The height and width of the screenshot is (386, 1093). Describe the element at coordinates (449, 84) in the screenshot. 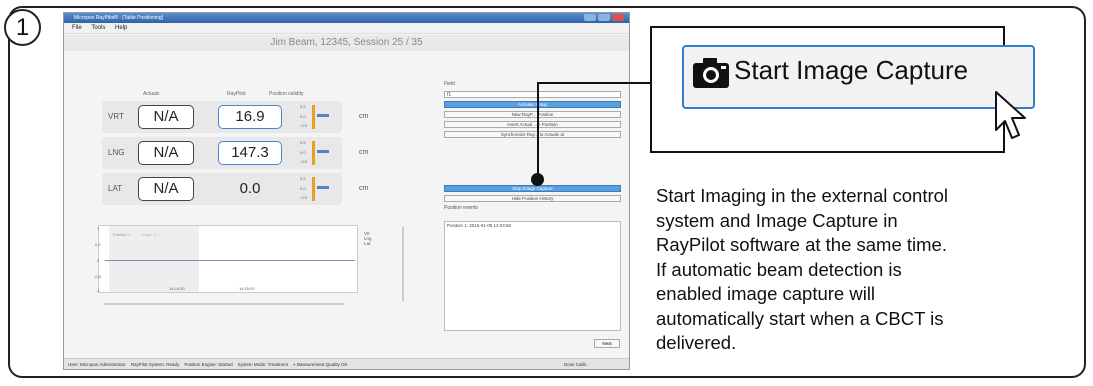

I see `field-label: Field` at that location.